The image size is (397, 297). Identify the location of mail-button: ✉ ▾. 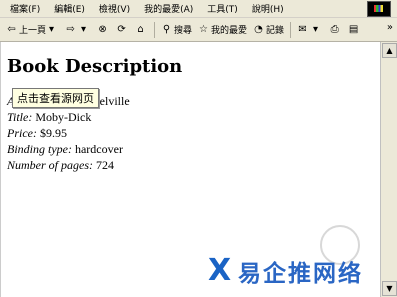
(310, 29).